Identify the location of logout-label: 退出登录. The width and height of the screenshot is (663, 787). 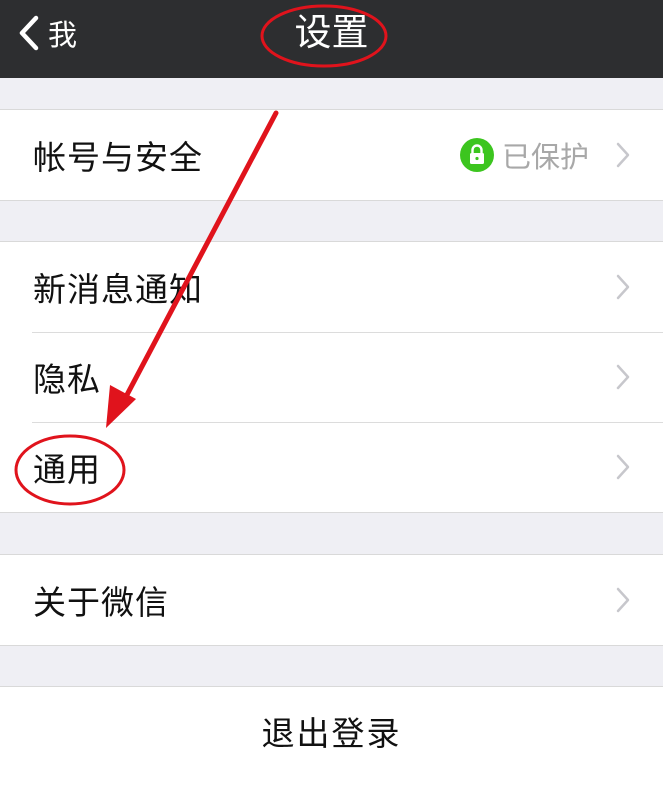
(331, 733).